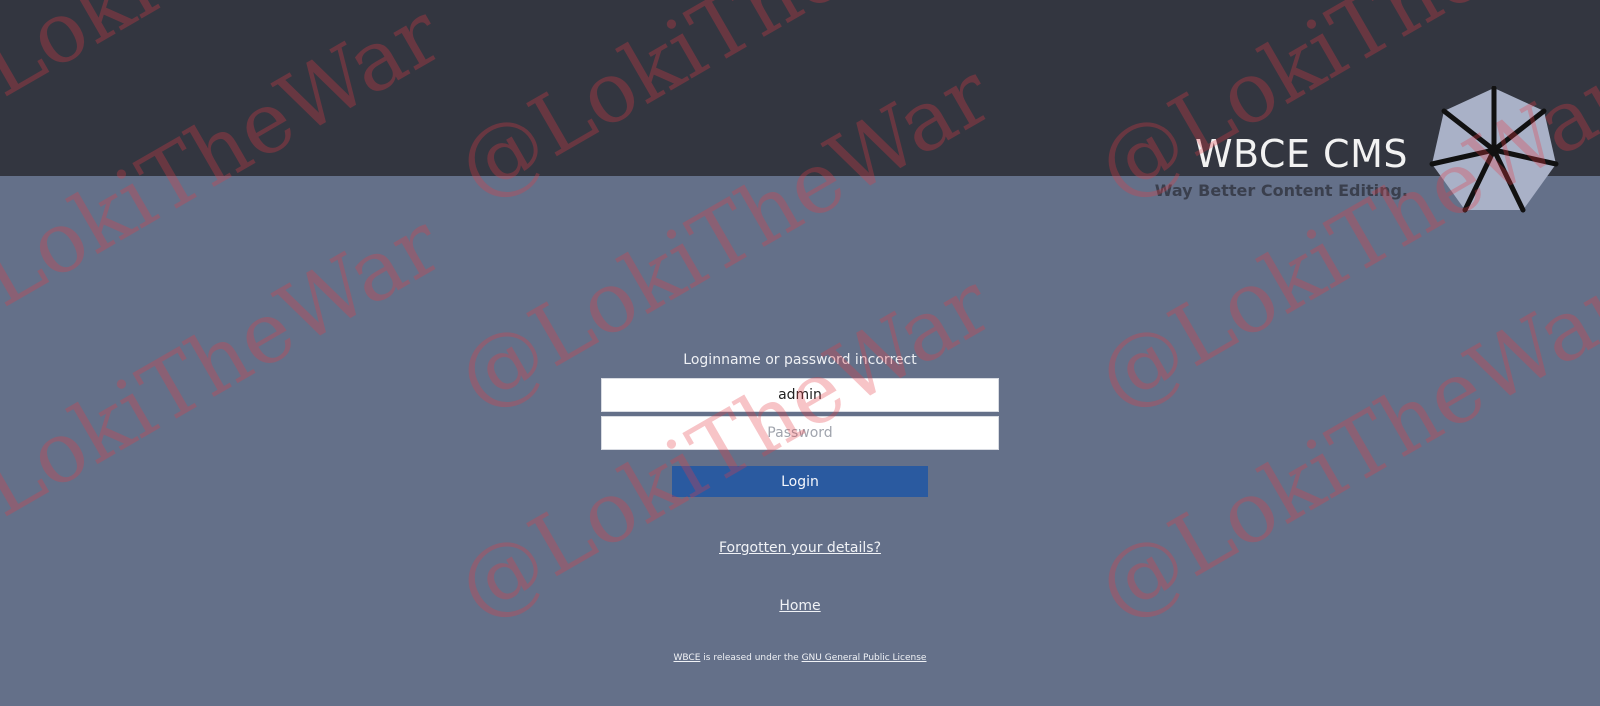 Image resolution: width=1600 pixels, height=706 pixels. I want to click on brand-tagline: Way Better Content Editing., so click(1281, 190).